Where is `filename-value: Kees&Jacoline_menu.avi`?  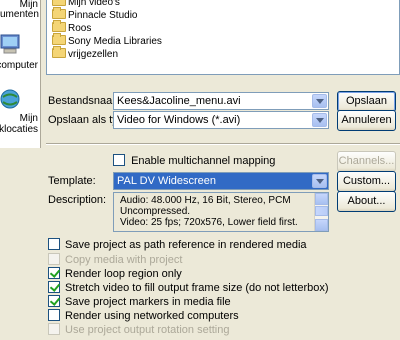 filename-value: Kees&Jacoline_menu.avi is located at coordinates (179, 101).